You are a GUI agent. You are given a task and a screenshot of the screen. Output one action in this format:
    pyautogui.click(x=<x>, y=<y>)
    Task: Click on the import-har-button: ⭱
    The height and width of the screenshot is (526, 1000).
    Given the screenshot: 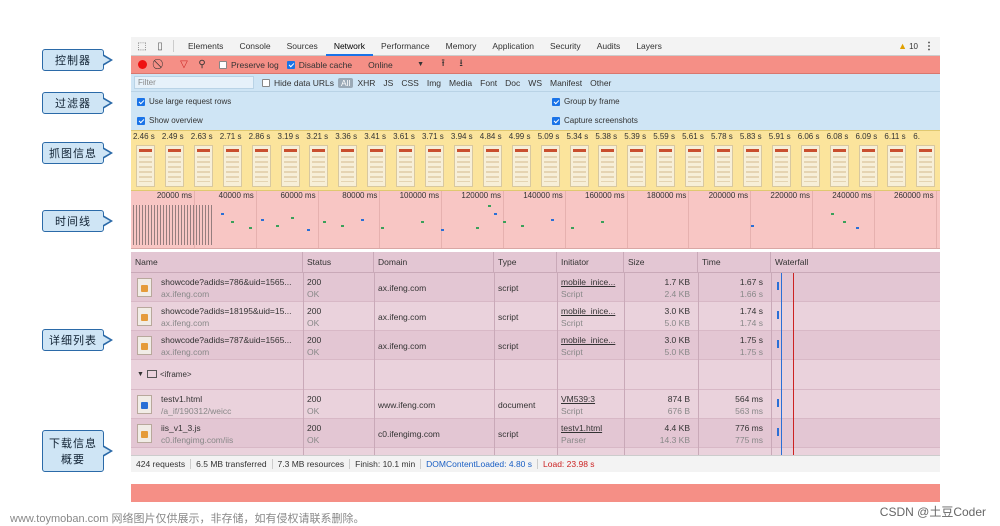 What is the action you would take?
    pyautogui.click(x=443, y=65)
    